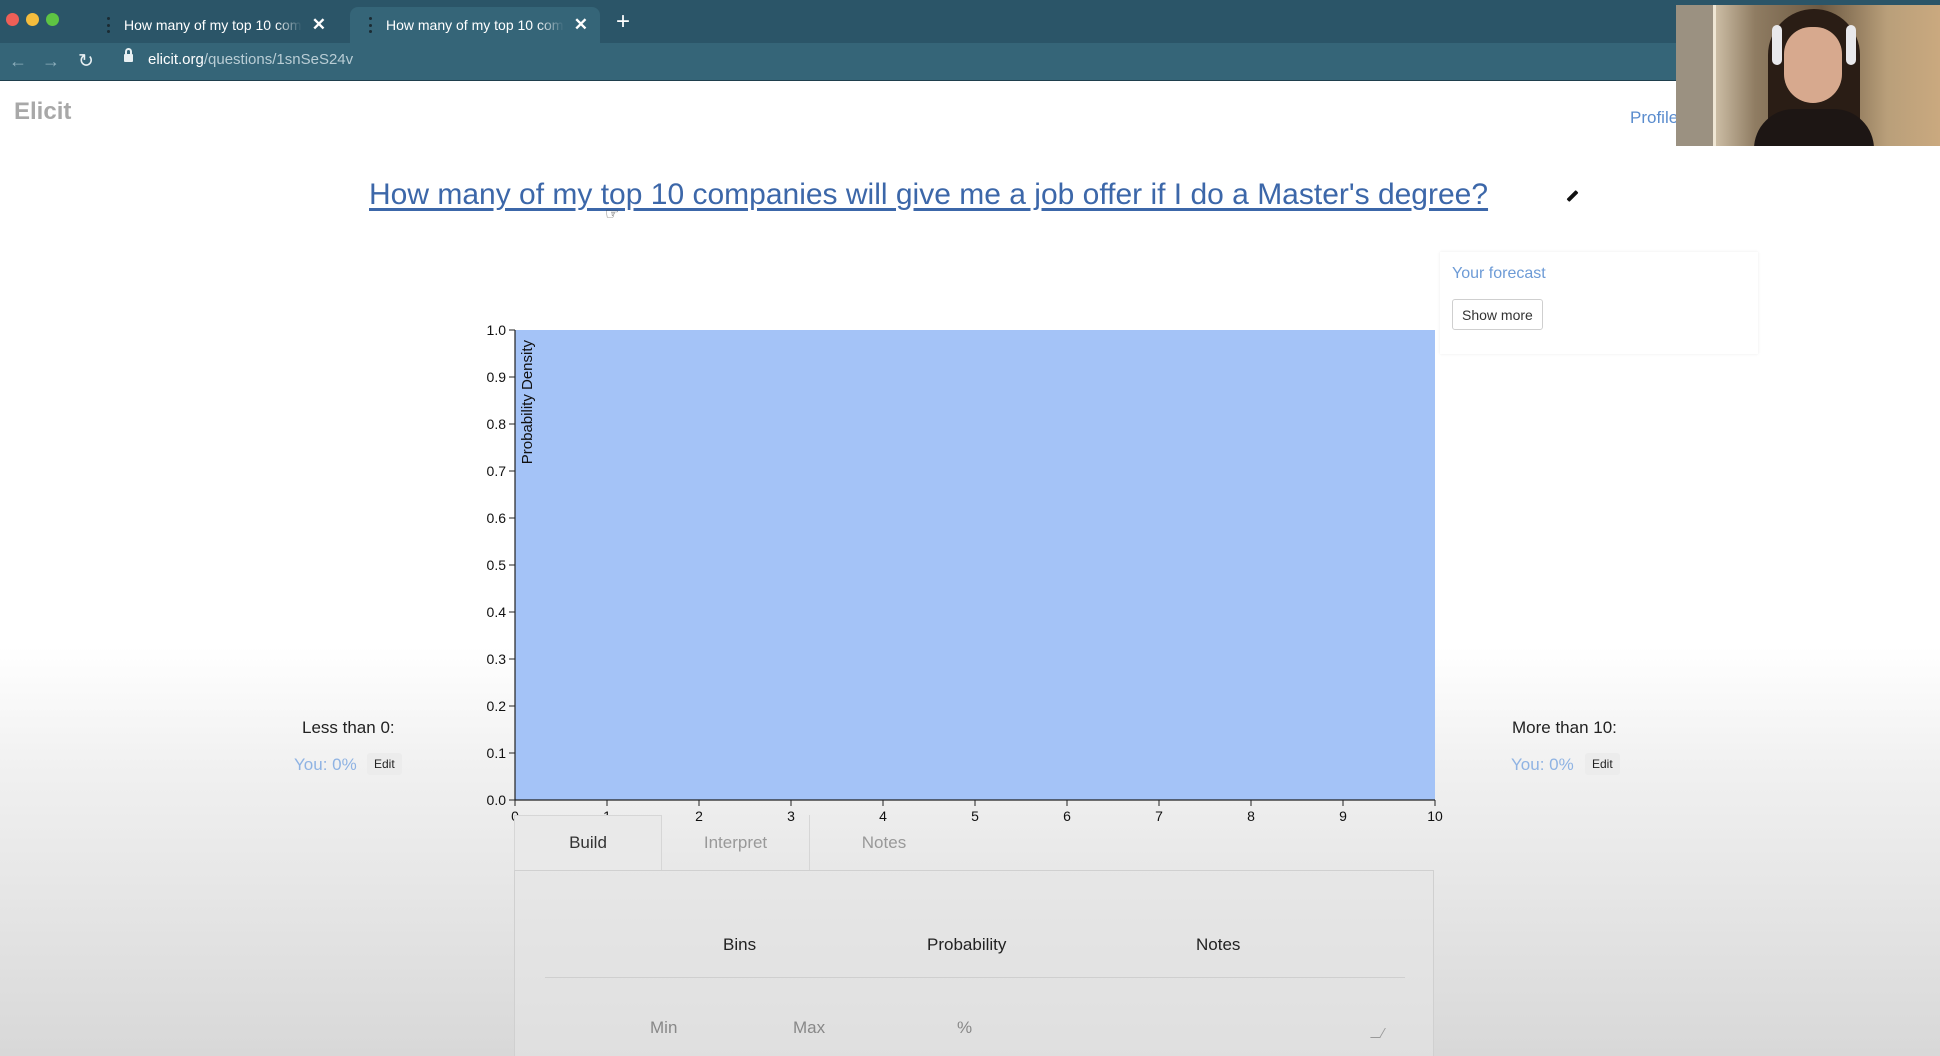 The width and height of the screenshot is (1940, 1056). Describe the element at coordinates (497, 753) in the screenshot. I see `y-tick-label: 0.1` at that location.